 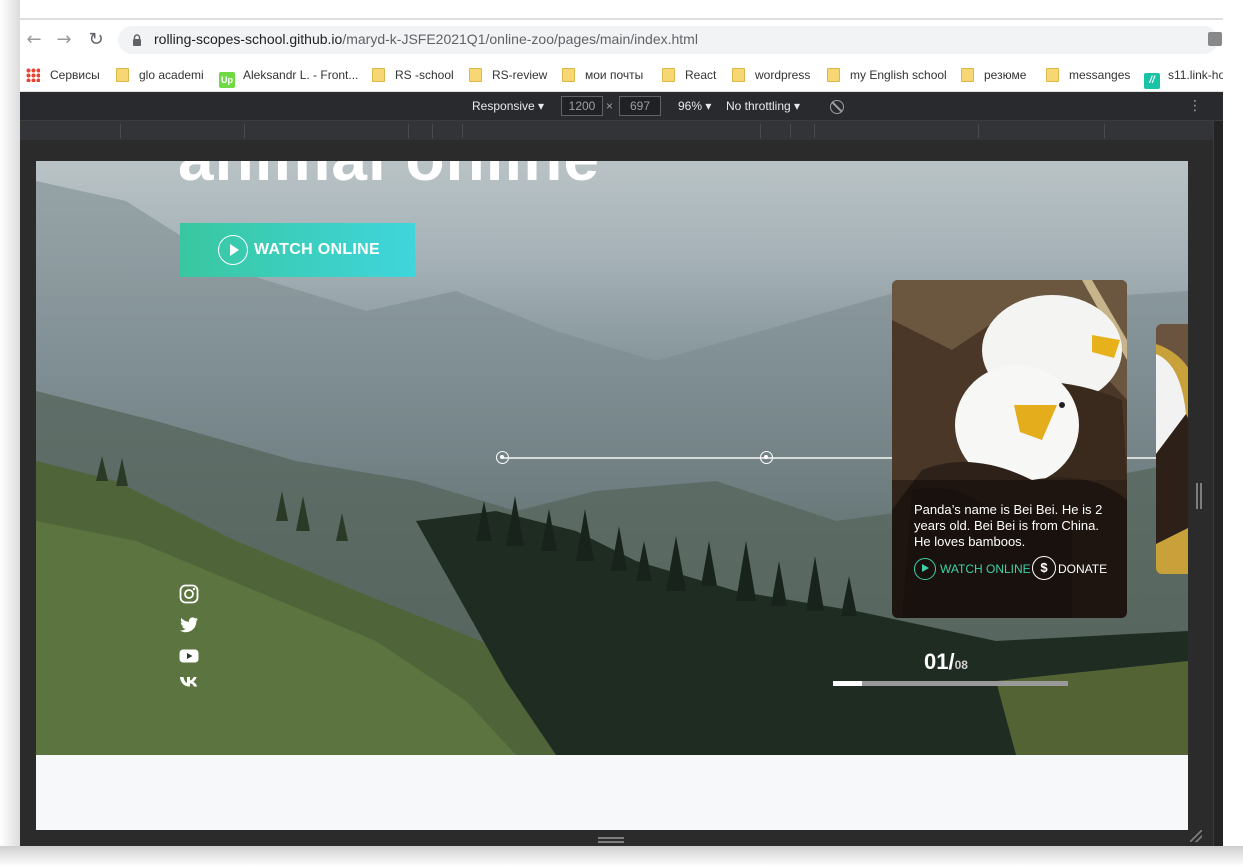 I want to click on bookmark-label: wordpress, so click(x=783, y=75).